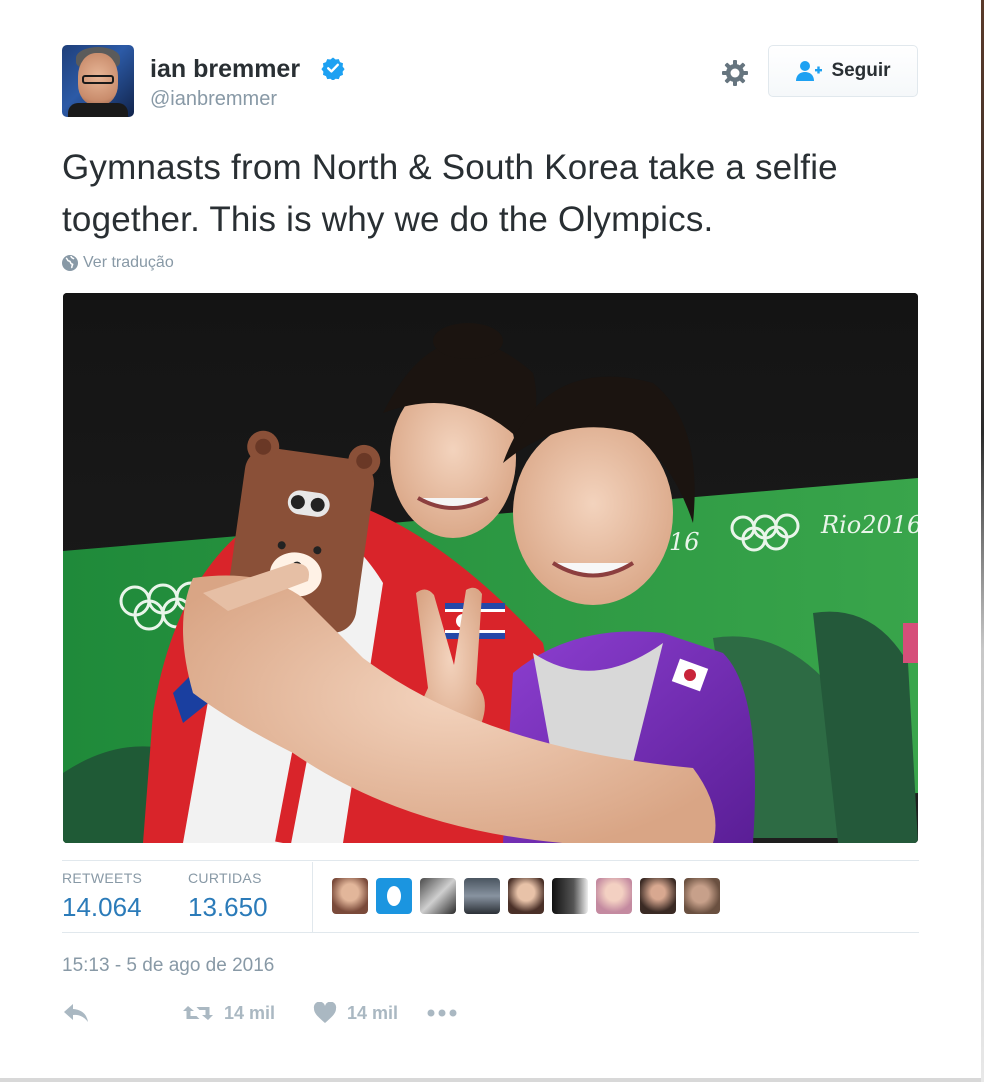 This screenshot has width=984, height=1082. I want to click on retweets-stat: RETWEETS 14.064, so click(102, 896).